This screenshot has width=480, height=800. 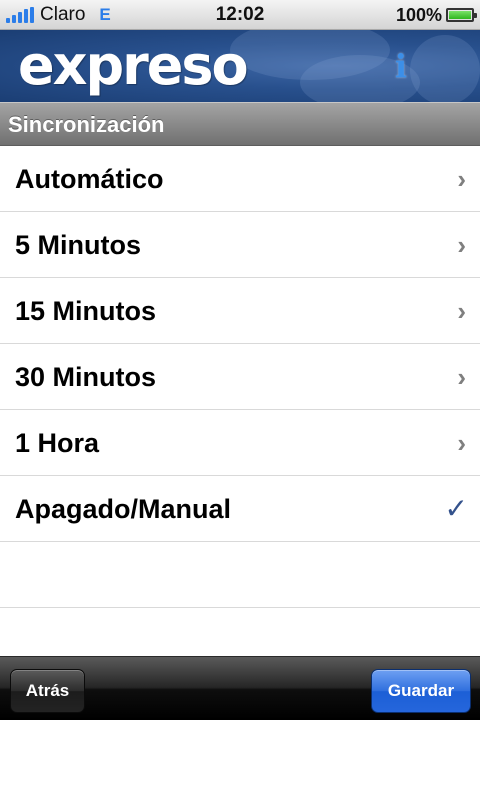 What do you see at coordinates (240, 575) in the screenshot?
I see `empty-row` at bounding box center [240, 575].